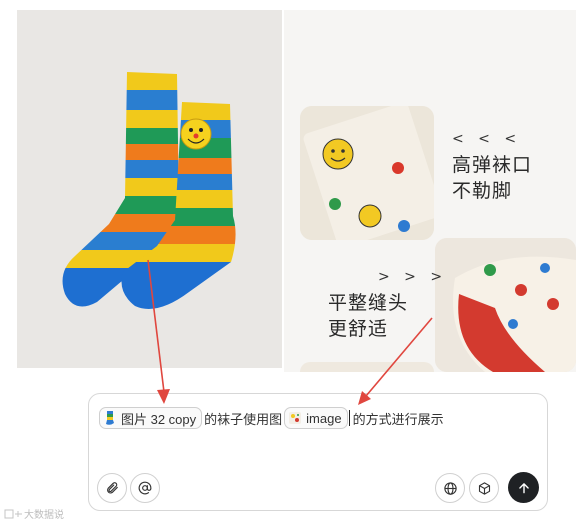 The width and height of the screenshot is (586, 526). Describe the element at coordinates (349, 418) in the screenshot. I see `text-cursor` at that location.